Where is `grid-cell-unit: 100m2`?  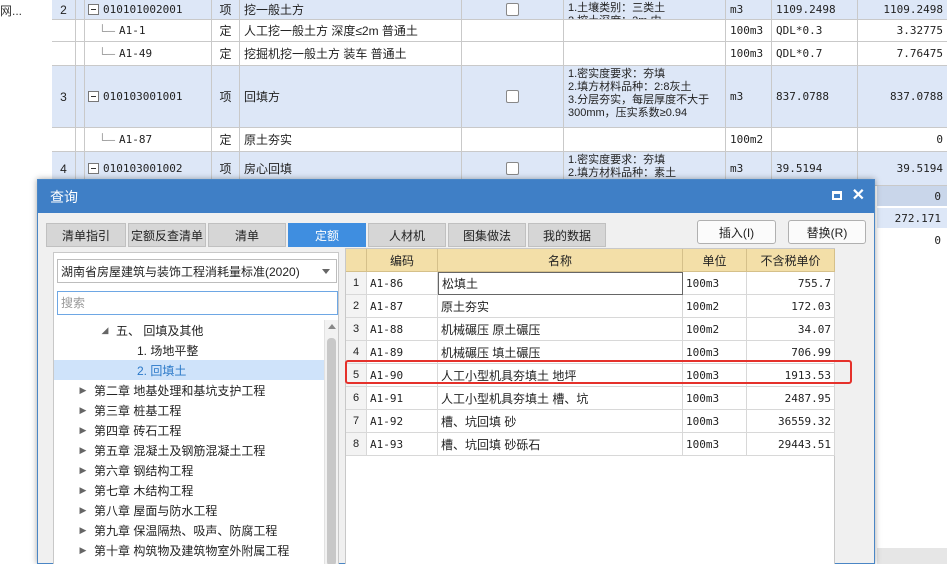
grid-cell-unit: 100m2 is located at coordinates (715, 329).